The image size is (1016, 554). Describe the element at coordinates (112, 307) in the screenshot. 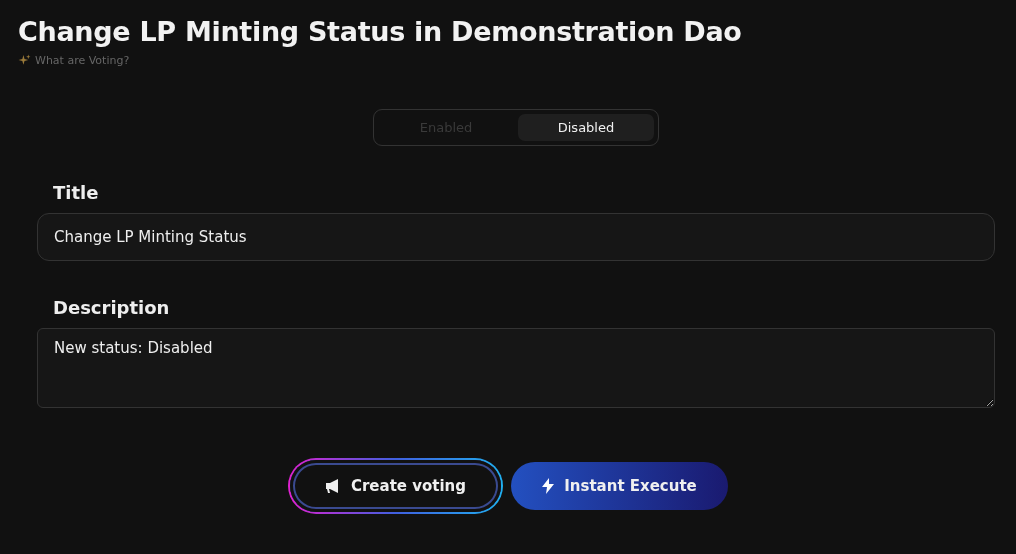

I see `field-label: Description` at that location.